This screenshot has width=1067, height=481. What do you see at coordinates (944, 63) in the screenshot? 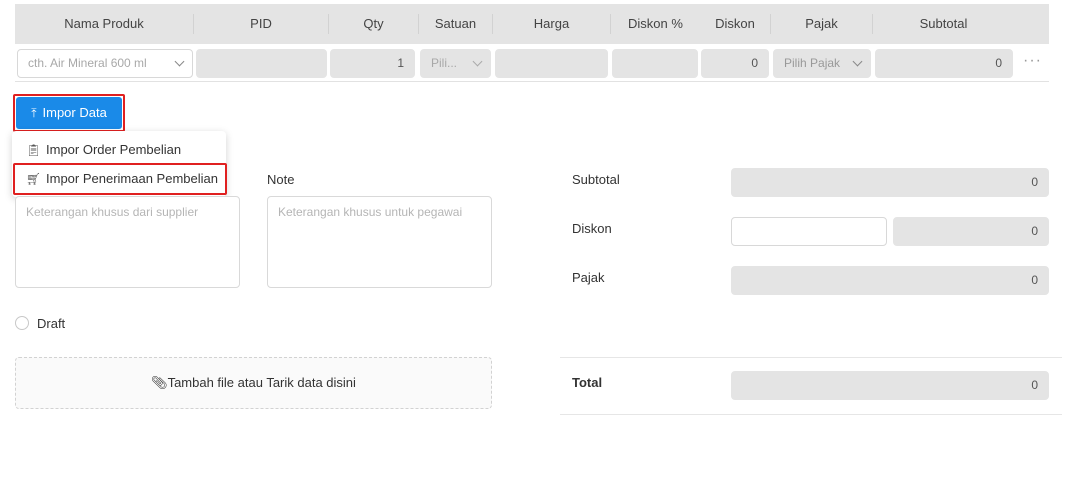
I see `subtotal-input: 0` at bounding box center [944, 63].